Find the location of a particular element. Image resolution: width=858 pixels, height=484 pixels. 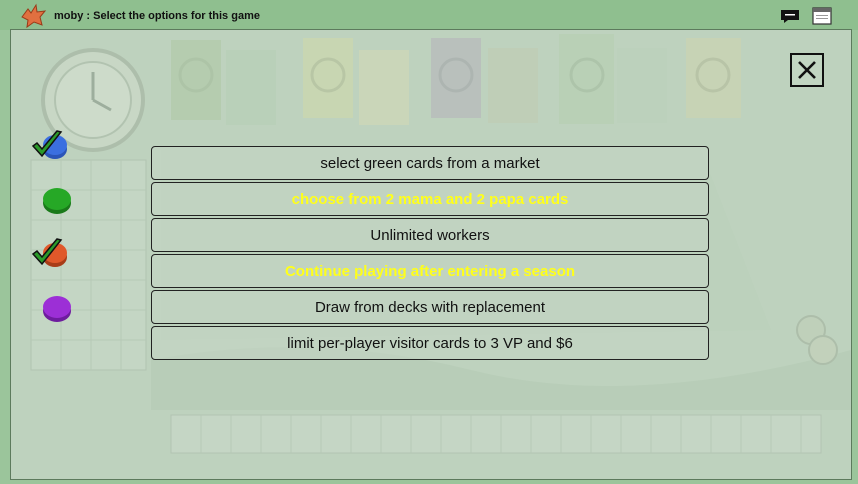

option-green-cards-market: select green cards from a market is located at coordinates (430, 163).